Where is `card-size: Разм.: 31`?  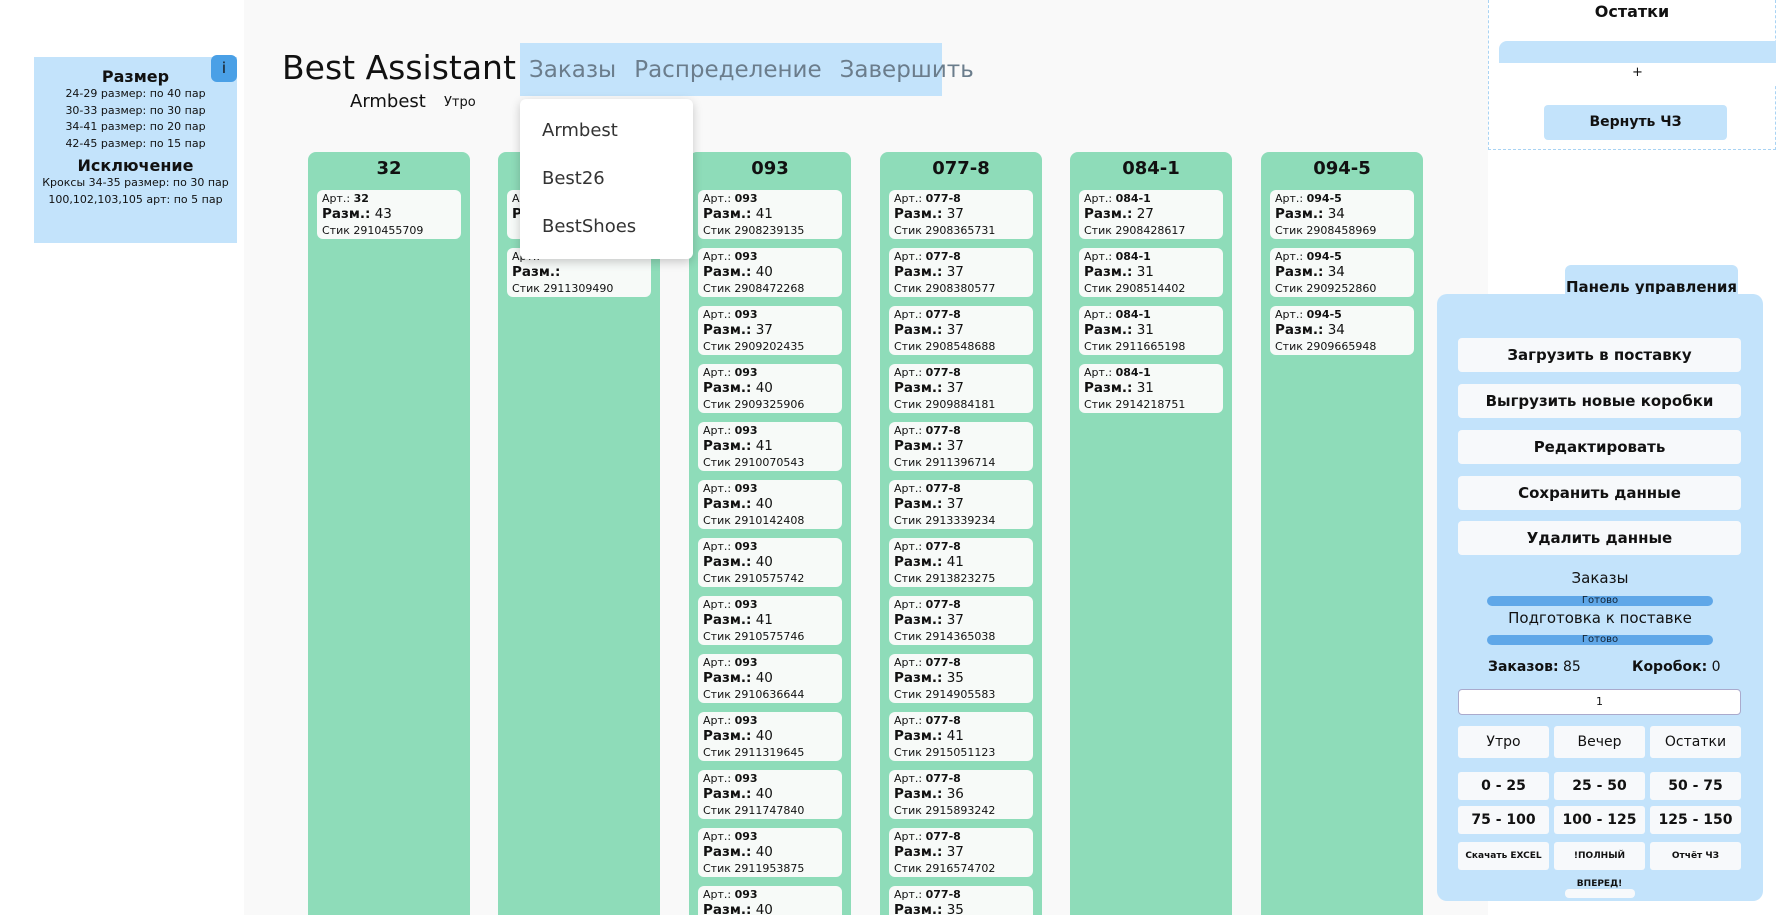 card-size: Разм.: 31 is located at coordinates (1151, 272).